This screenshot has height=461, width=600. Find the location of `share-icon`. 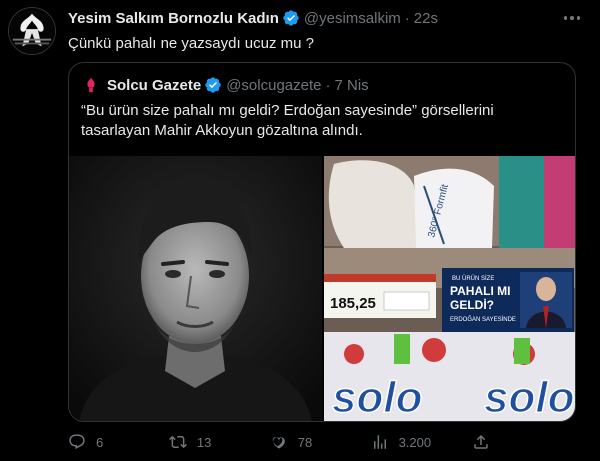

share-icon is located at coordinates (481, 441).